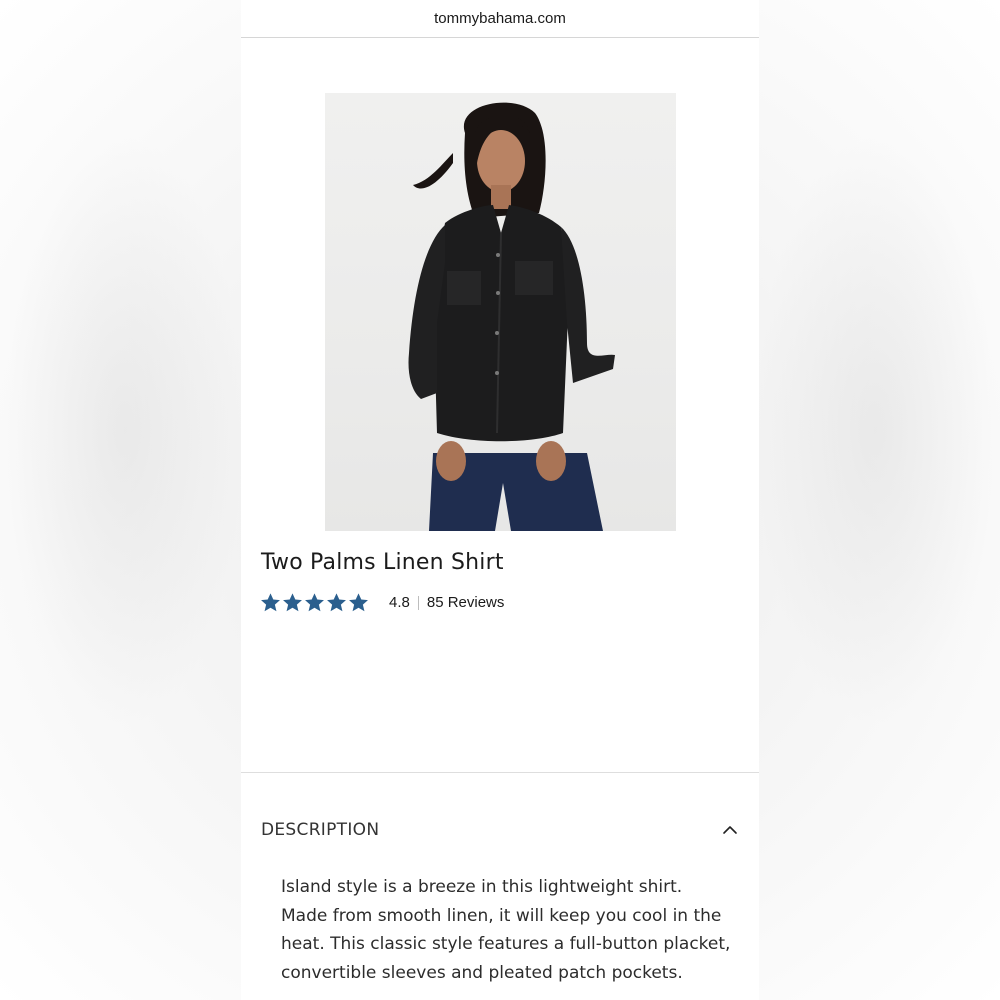 The image size is (1000, 1000). What do you see at coordinates (399, 602) in the screenshot?
I see `rating-value: 4.8` at bounding box center [399, 602].